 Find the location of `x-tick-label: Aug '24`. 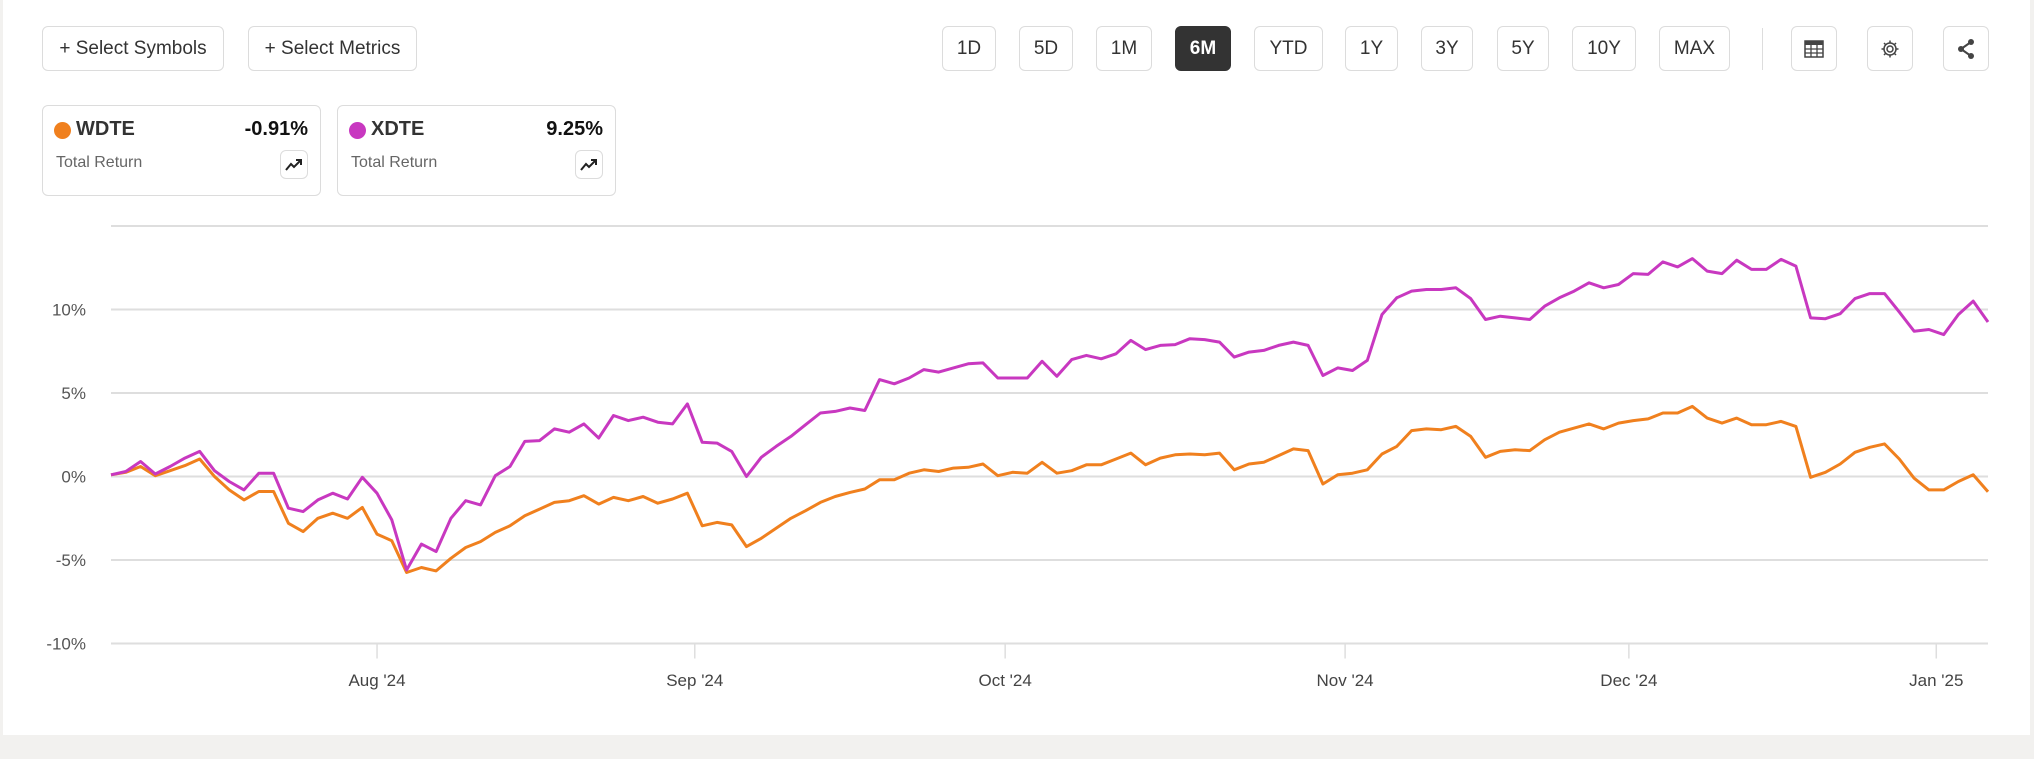

x-tick-label: Aug '24 is located at coordinates (376, 680).